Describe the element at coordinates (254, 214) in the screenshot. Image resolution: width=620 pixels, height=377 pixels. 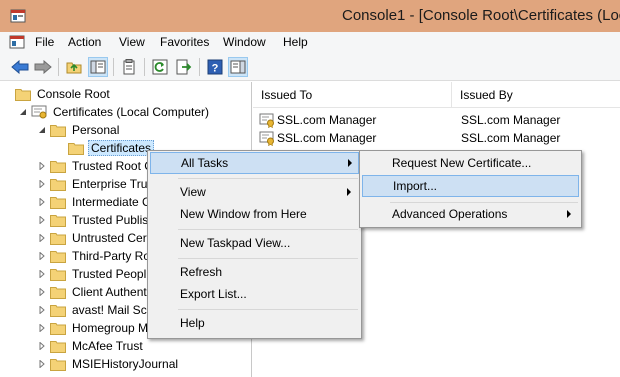
I see `menu-item-new-window: New Window from Here` at that location.